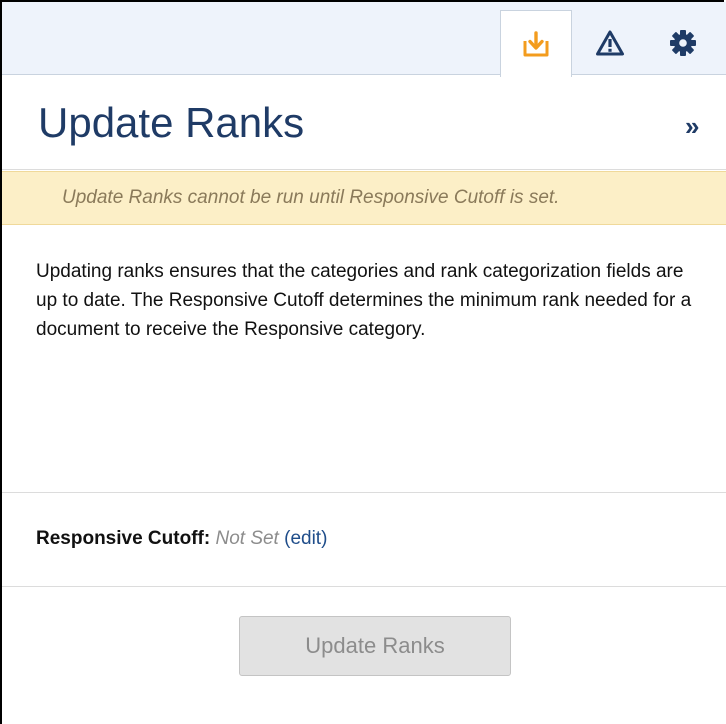 This screenshot has height=724, width=726. What do you see at coordinates (692, 126) in the screenshot?
I see `collapse-panel-button: »` at bounding box center [692, 126].